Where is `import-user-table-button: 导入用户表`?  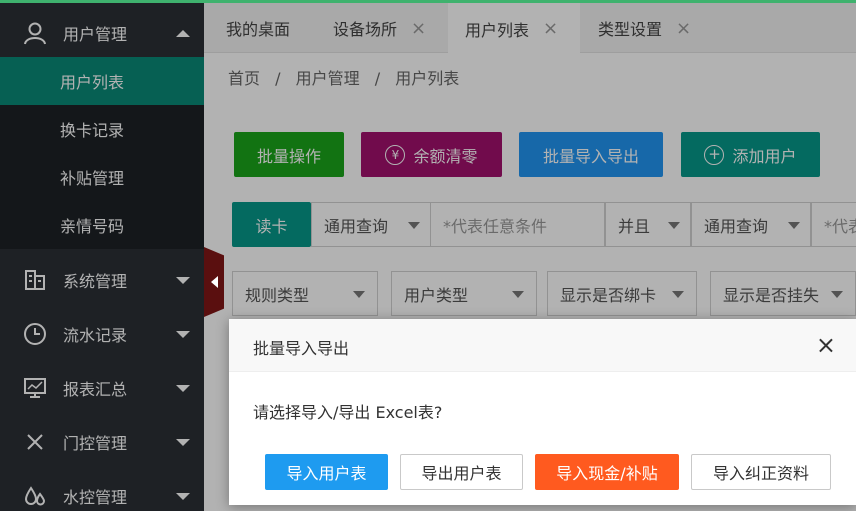 import-user-table-button: 导入用户表 is located at coordinates (326, 472).